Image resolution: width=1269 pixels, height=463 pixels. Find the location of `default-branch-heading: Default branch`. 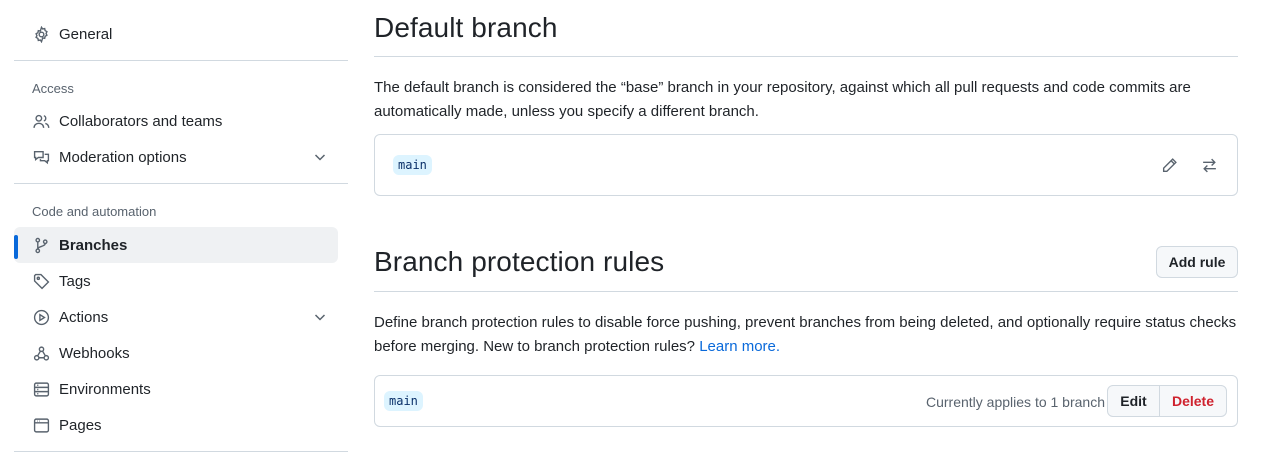

default-branch-heading: Default branch is located at coordinates (466, 27).